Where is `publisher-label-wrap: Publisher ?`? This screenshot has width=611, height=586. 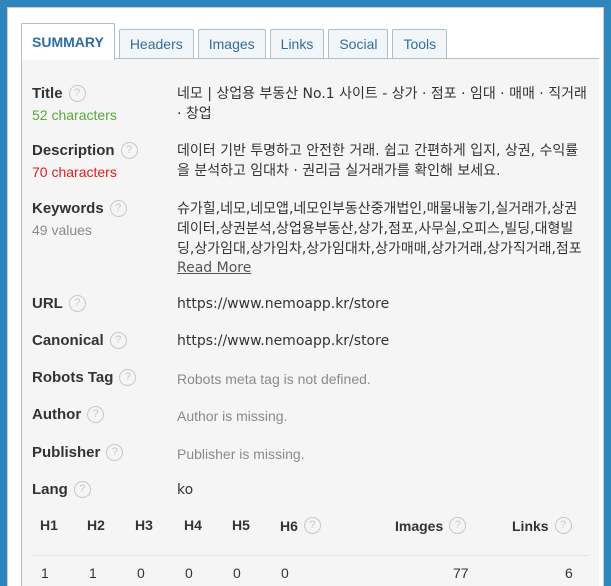 publisher-label-wrap: Publisher ? is located at coordinates (78, 452).